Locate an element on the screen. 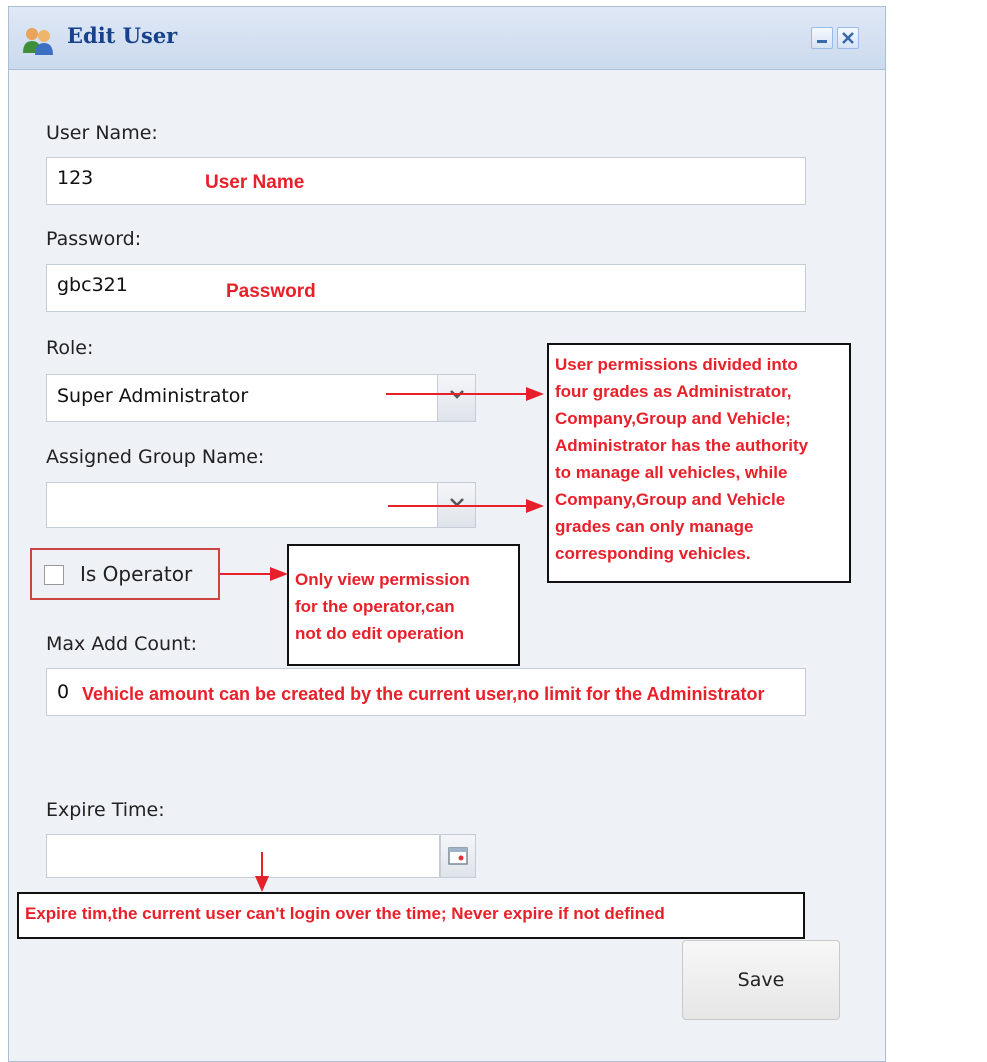 The image size is (987, 1062). role-arrow is located at coordinates (465, 394).